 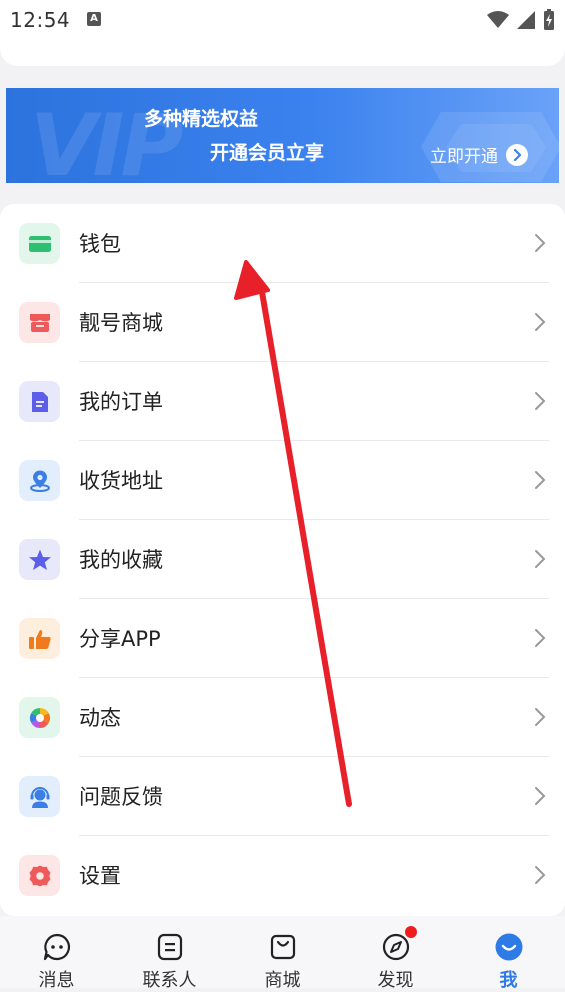 I want to click on menu-item-label: 钱包, so click(x=100, y=244).